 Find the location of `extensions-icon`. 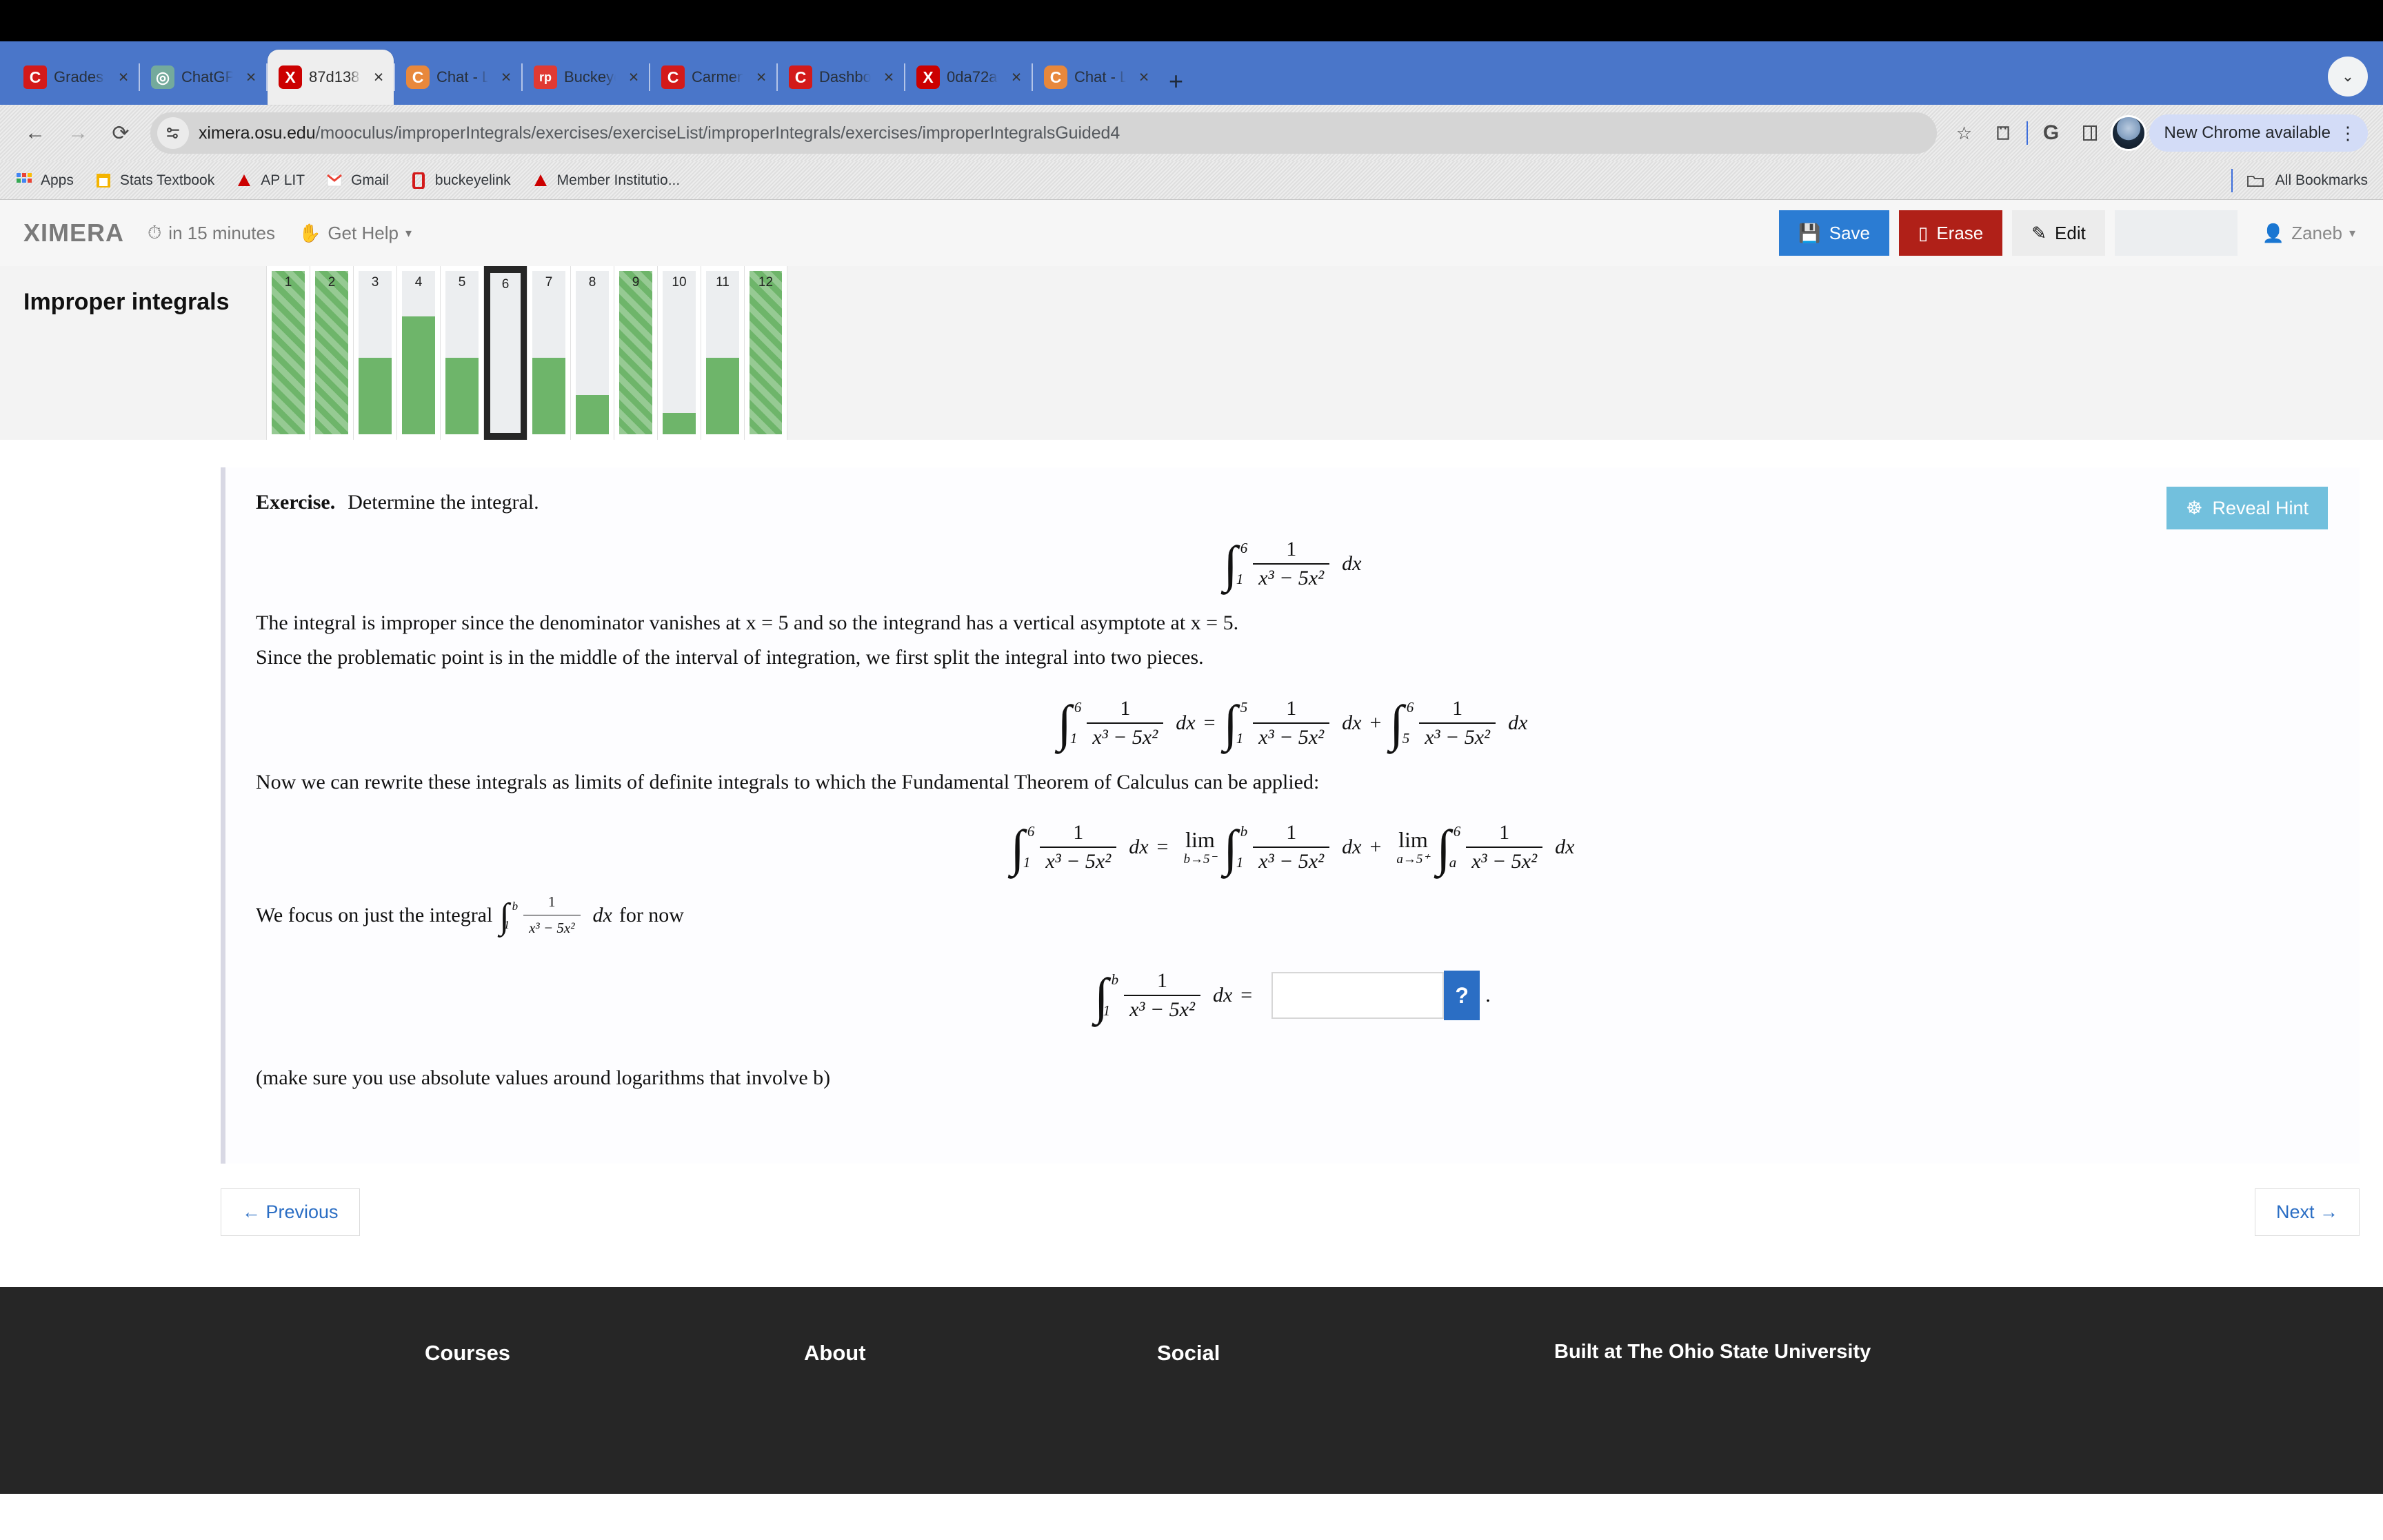

extensions-icon is located at coordinates (2003, 133).